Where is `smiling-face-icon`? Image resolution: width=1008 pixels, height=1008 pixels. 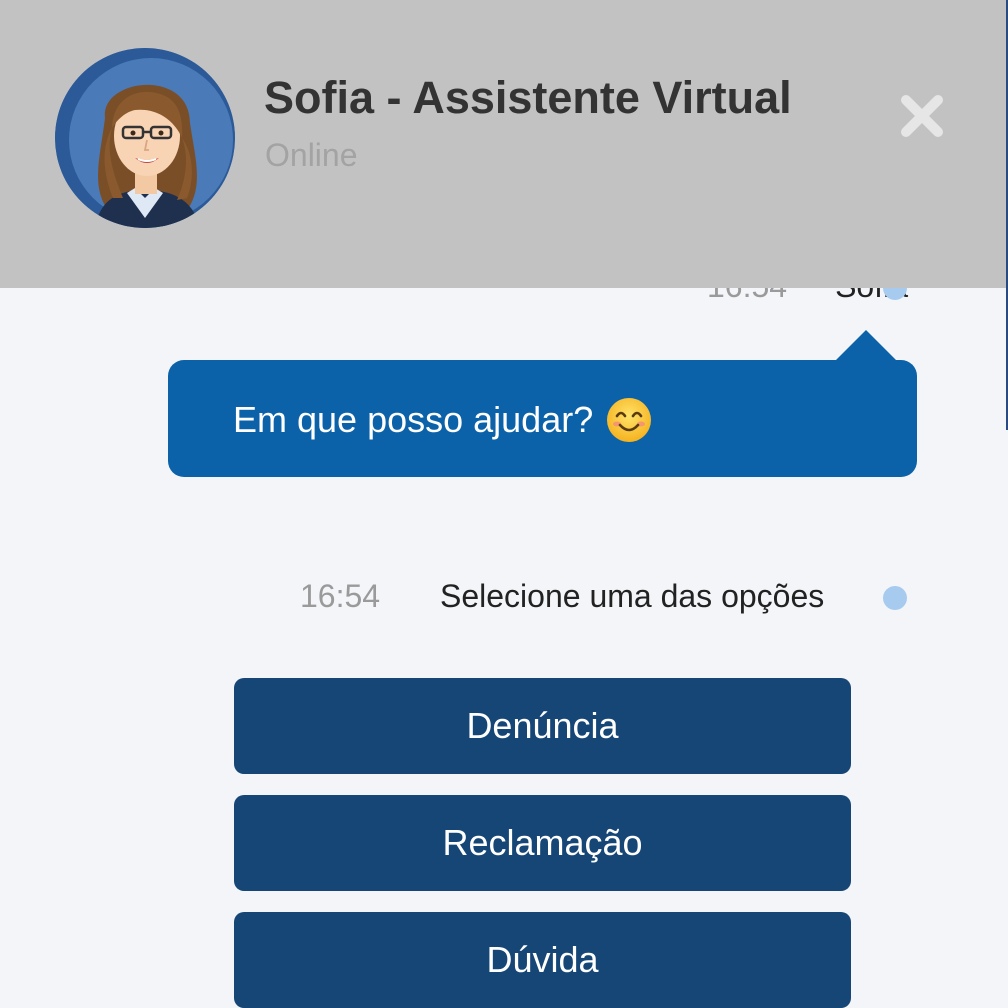 smiling-face-icon is located at coordinates (629, 420).